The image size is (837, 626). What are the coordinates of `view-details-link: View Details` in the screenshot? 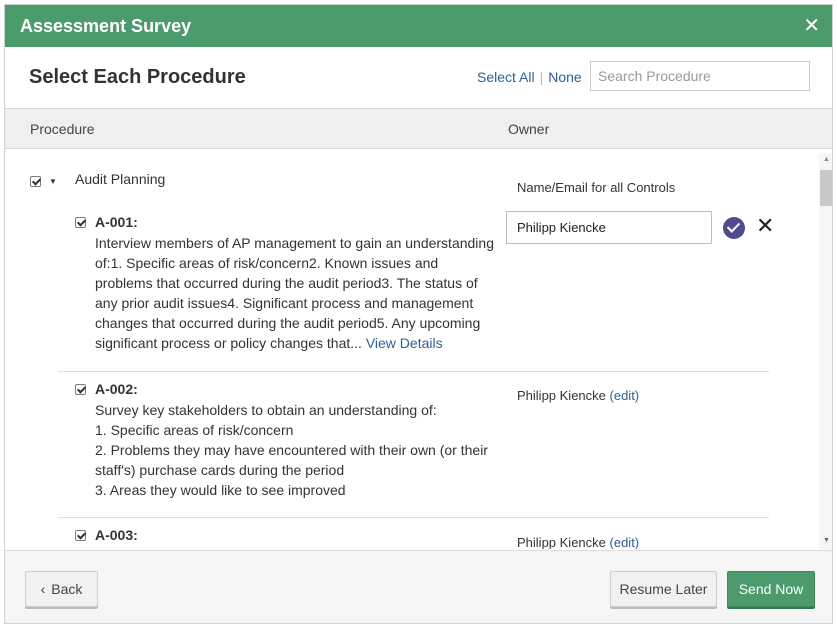 It's located at (404, 343).